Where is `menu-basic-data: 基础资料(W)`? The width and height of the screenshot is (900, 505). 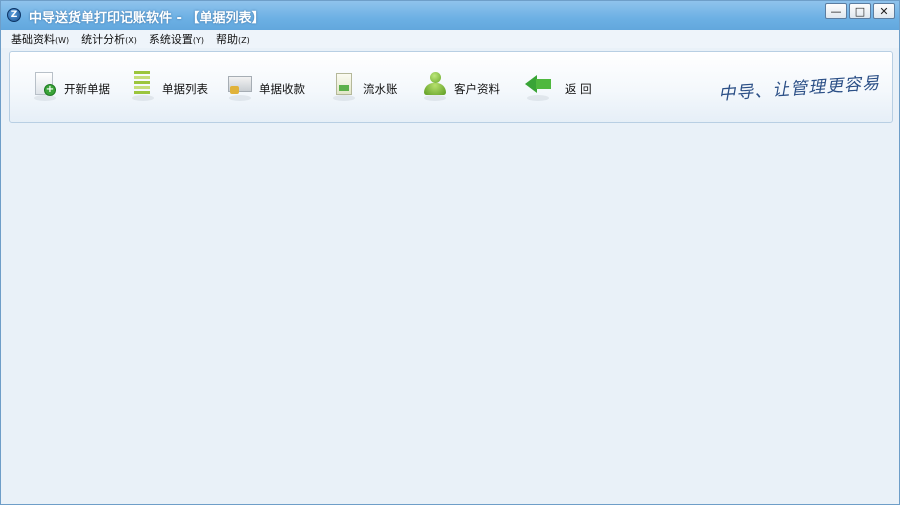
menu-basic-data: 基础资料(W) is located at coordinates (40, 39).